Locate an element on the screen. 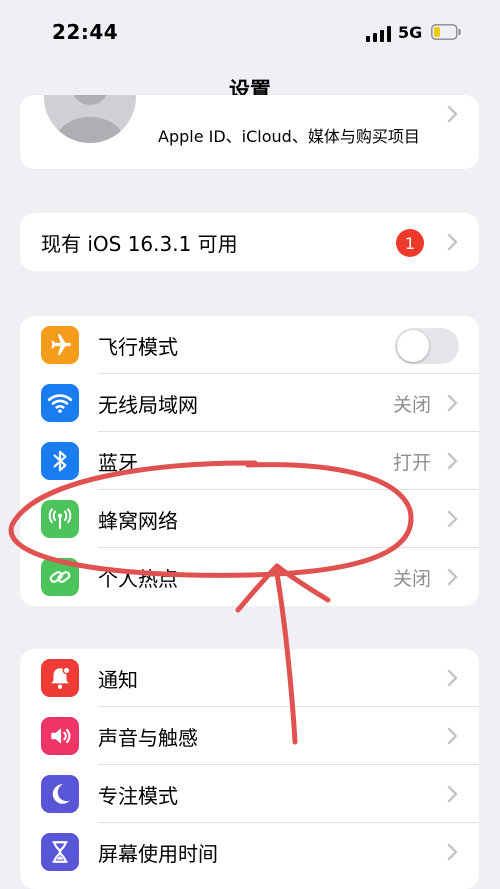 The width and height of the screenshot is (500, 889). bluetooth-label: 蓝牙 is located at coordinates (118, 462).